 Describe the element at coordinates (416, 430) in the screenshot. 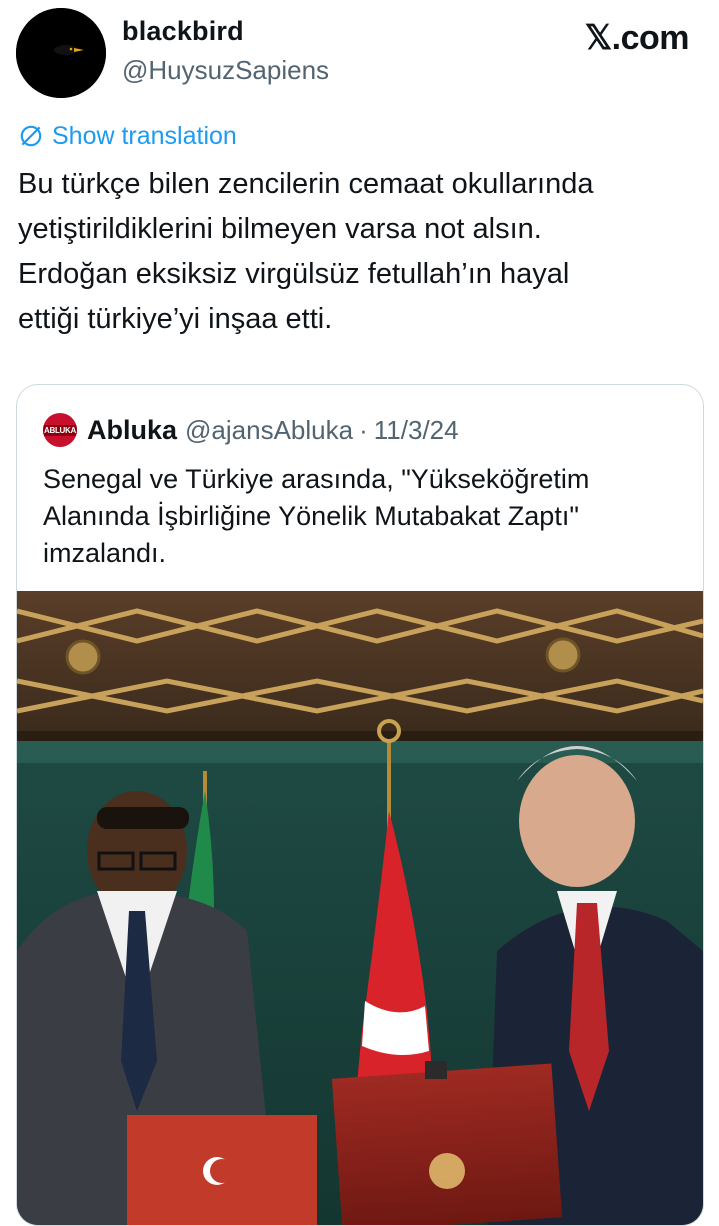

I see `quoted-tweet-date: 11/3/24` at that location.